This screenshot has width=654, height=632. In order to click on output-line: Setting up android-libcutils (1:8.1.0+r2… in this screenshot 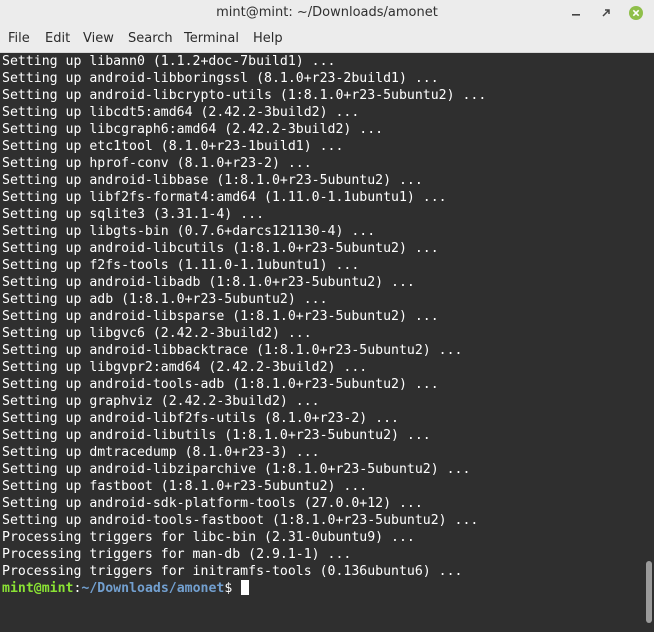, I will do `click(220, 248)`.